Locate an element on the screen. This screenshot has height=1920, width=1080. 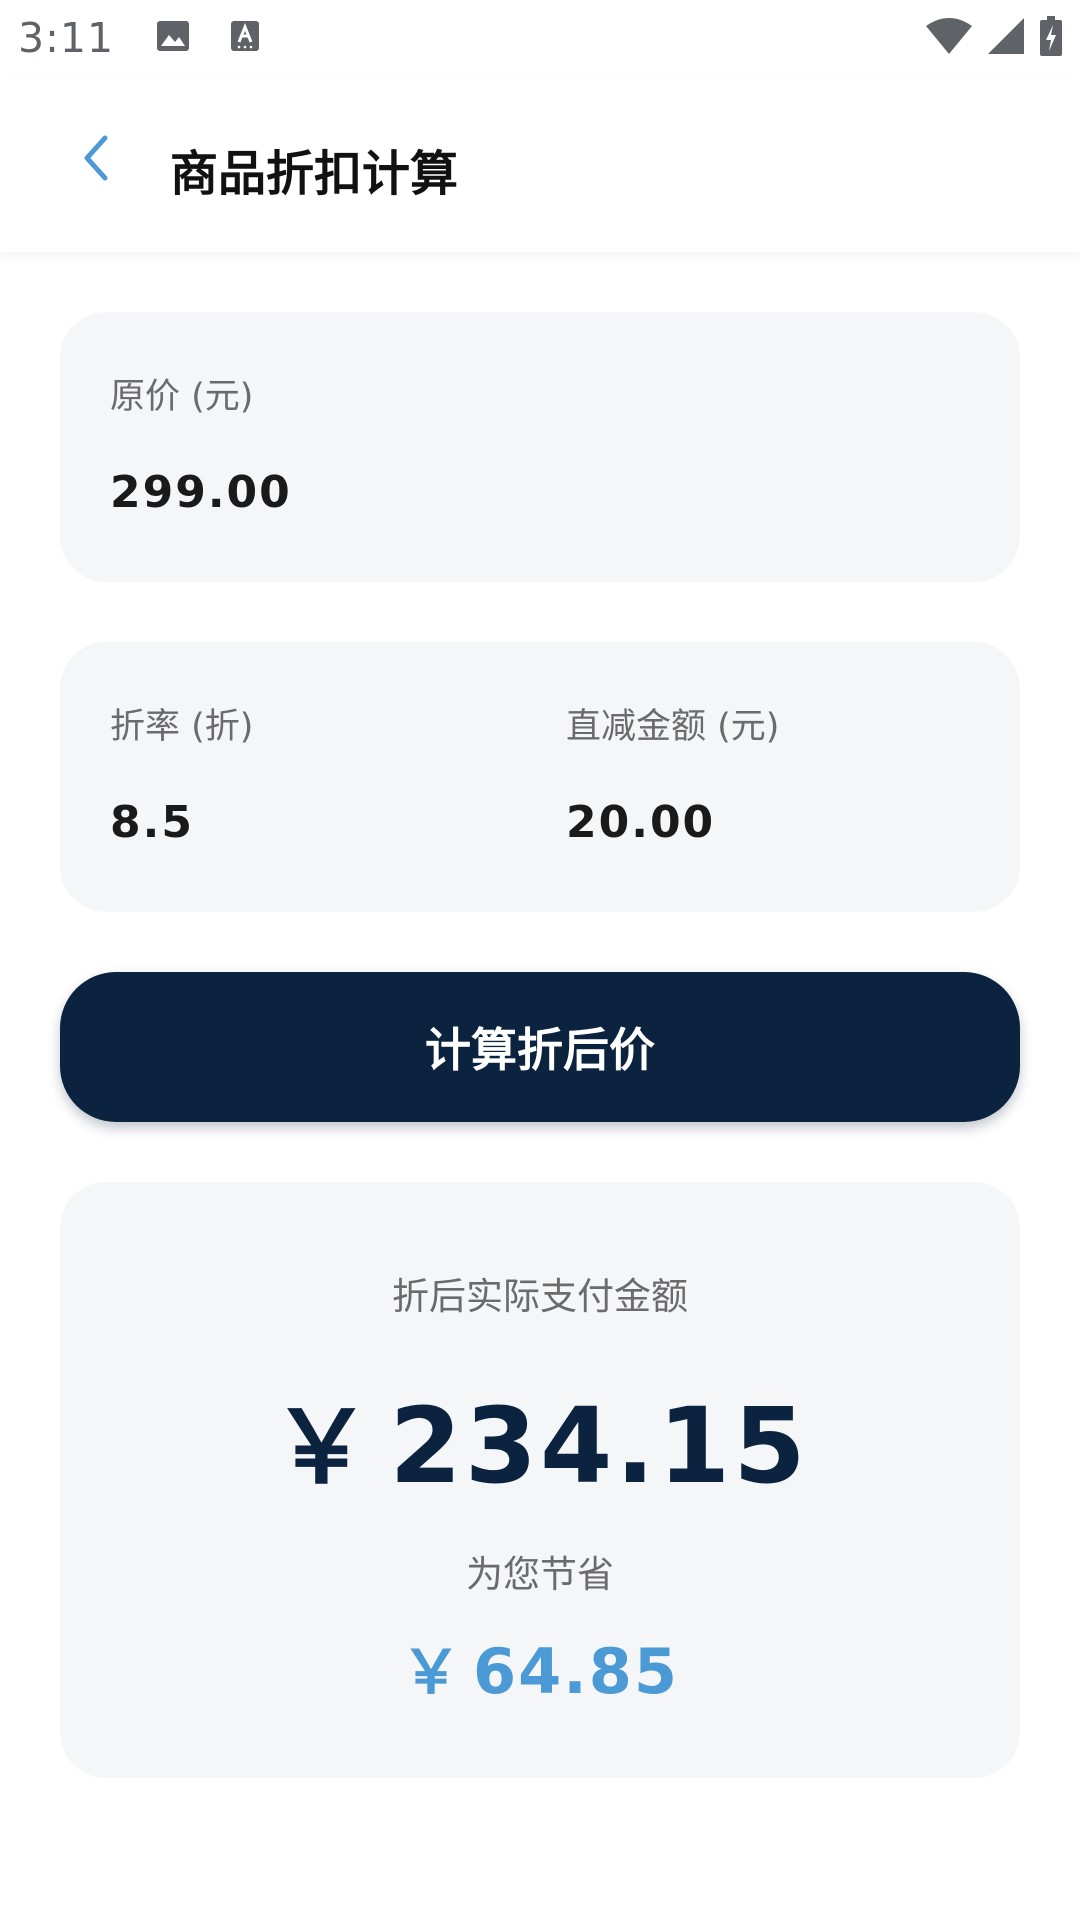
final-currency-symbol: ￥ is located at coordinates (321, 1447).